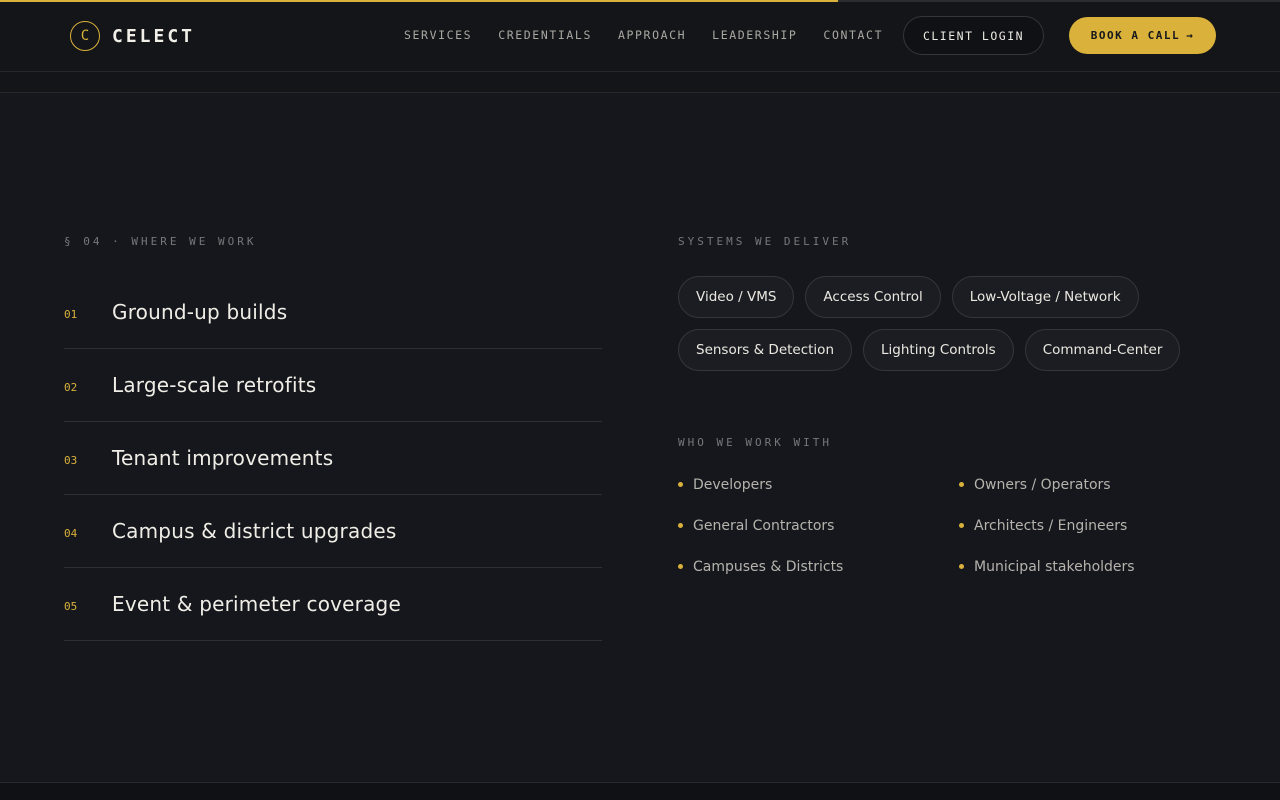 This screenshot has width=1280, height=800. Describe the element at coordinates (223, 458) in the screenshot. I see `item-label: Tenant improvements` at that location.